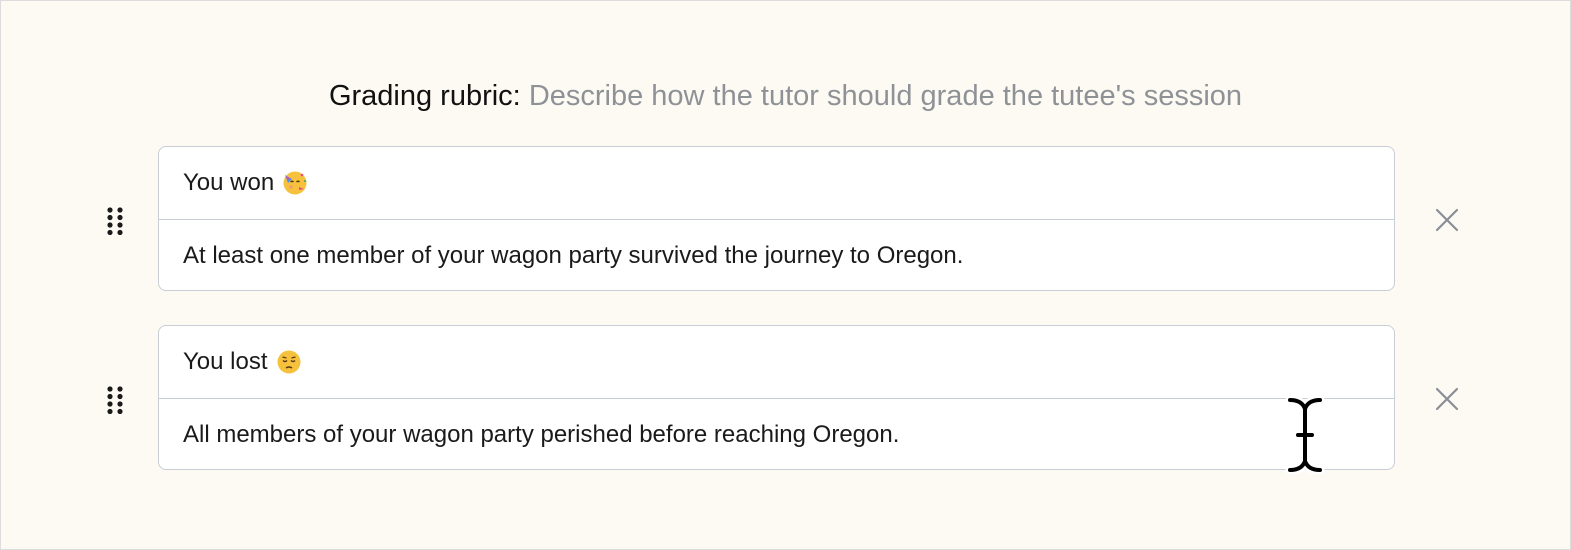 This screenshot has height=550, width=1571. What do you see at coordinates (424, 96) in the screenshot?
I see `heading-label: Grading rubric:` at bounding box center [424, 96].